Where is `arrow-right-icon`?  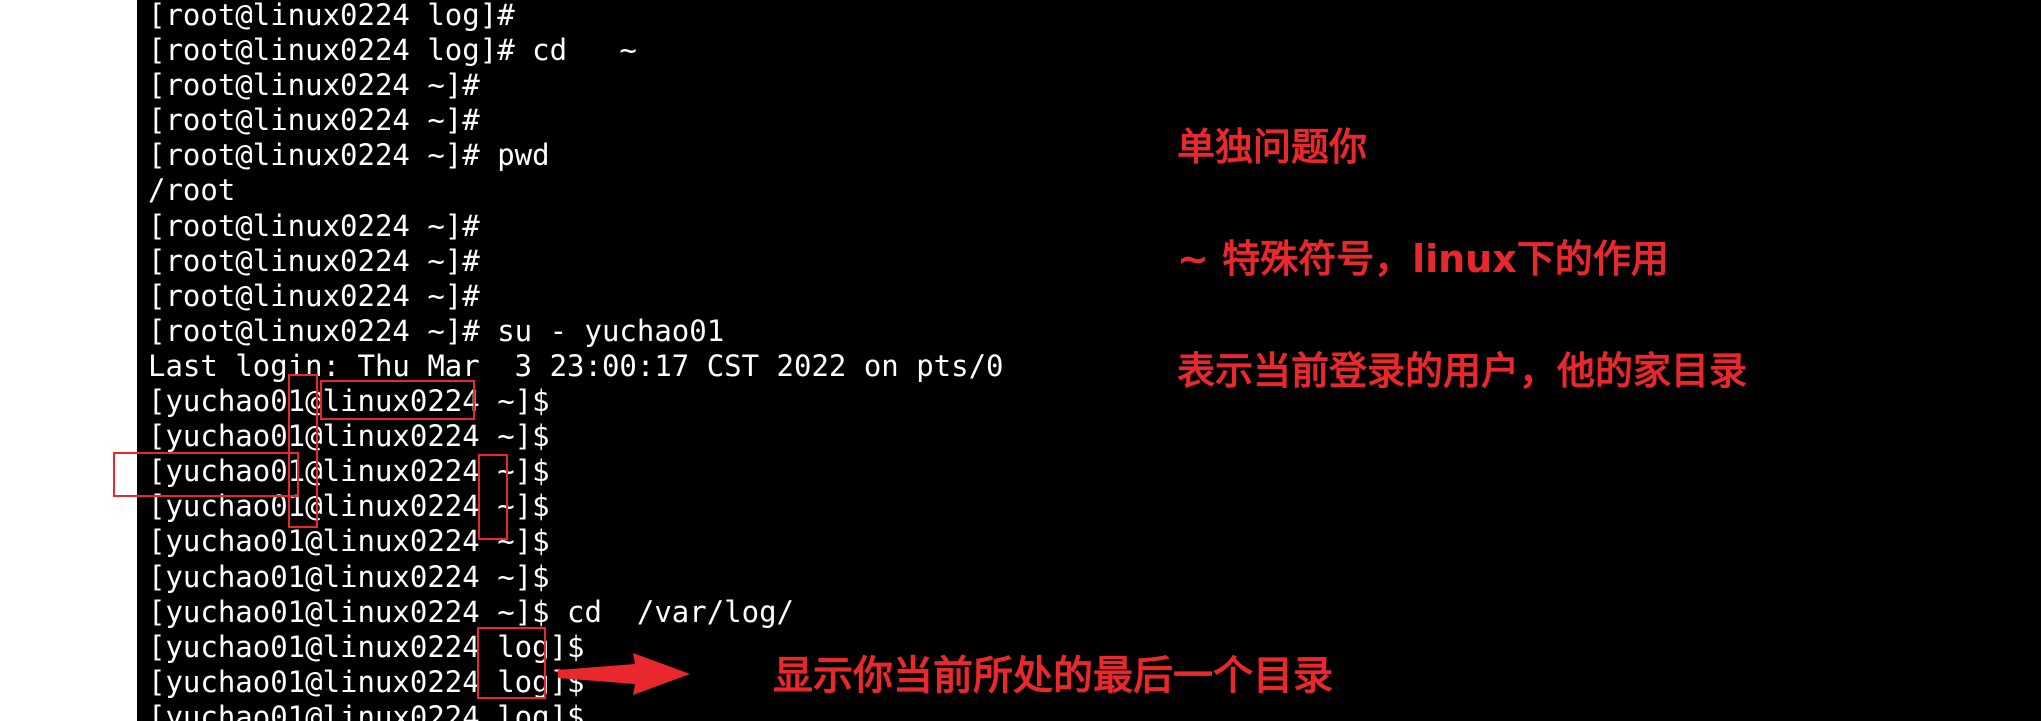
arrow-right-icon is located at coordinates (624, 674).